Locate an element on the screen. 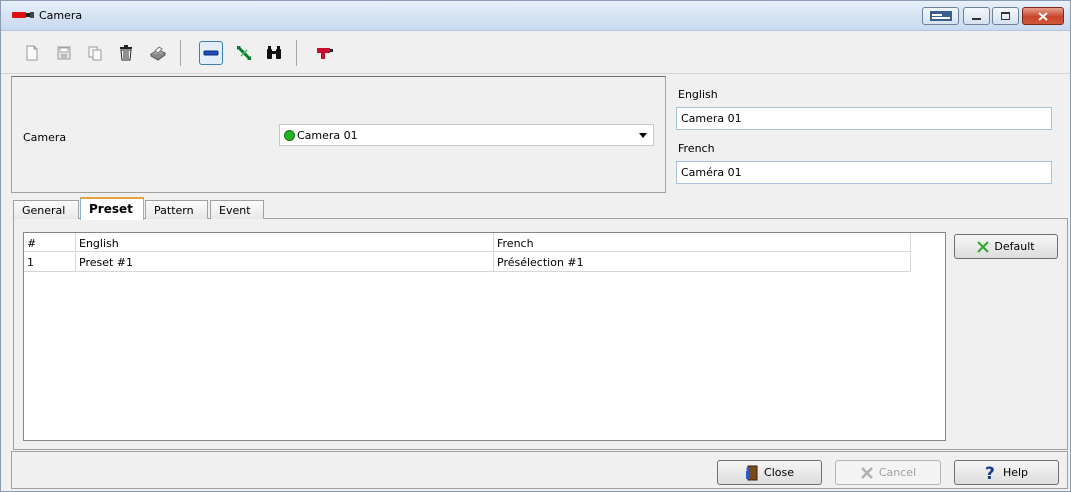 The width and height of the screenshot is (1071, 492). x-icon is located at coordinates (983, 246).